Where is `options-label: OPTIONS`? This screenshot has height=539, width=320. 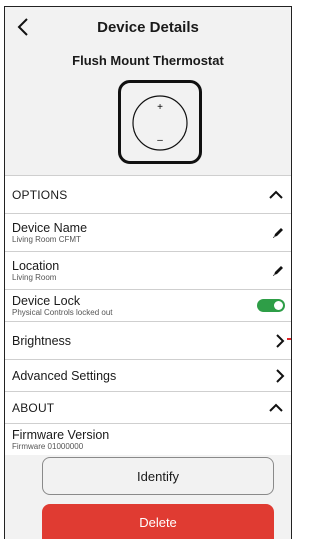 options-label: OPTIONS is located at coordinates (40, 194).